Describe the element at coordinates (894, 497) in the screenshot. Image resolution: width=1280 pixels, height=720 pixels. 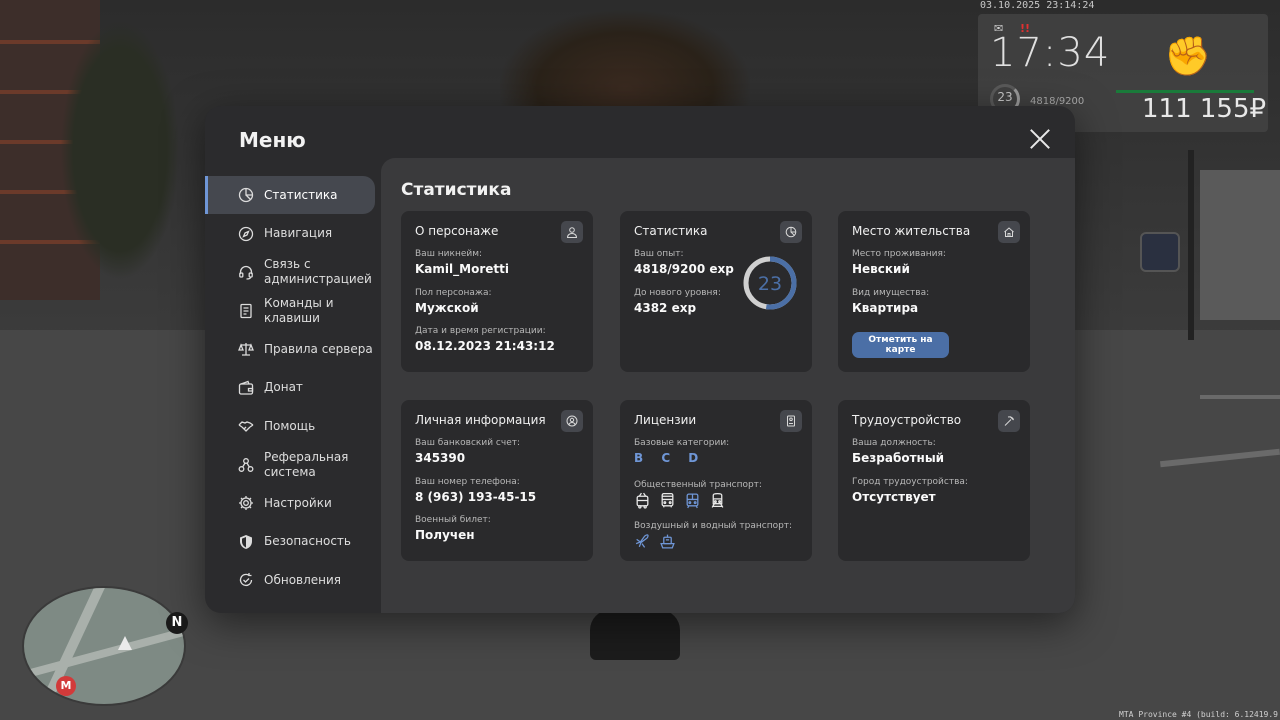
I see `employment-city-value: Отсутствует` at that location.